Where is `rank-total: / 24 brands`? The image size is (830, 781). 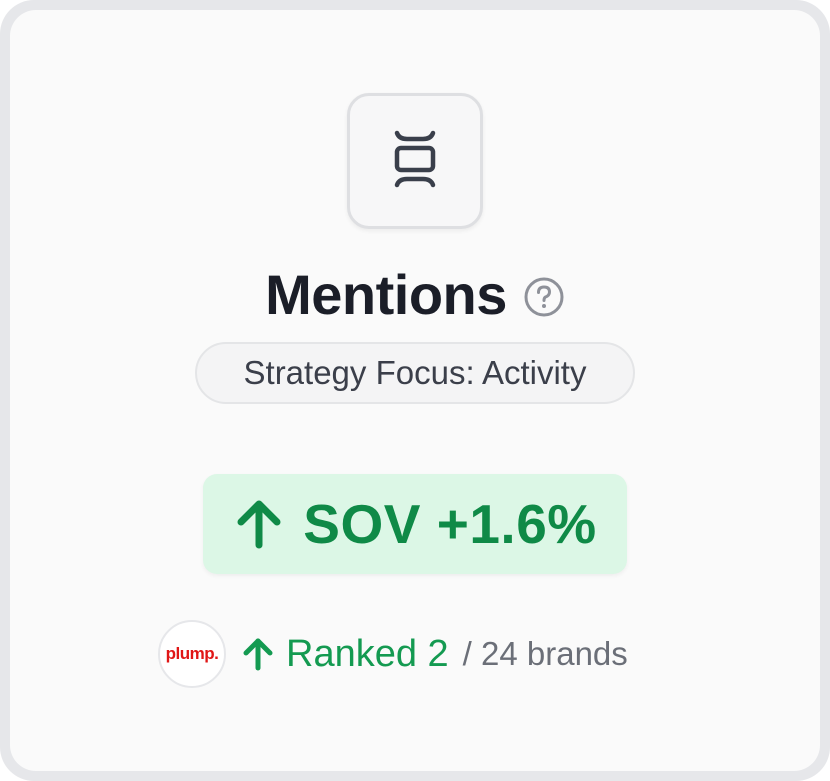 rank-total: / 24 brands is located at coordinates (545, 653).